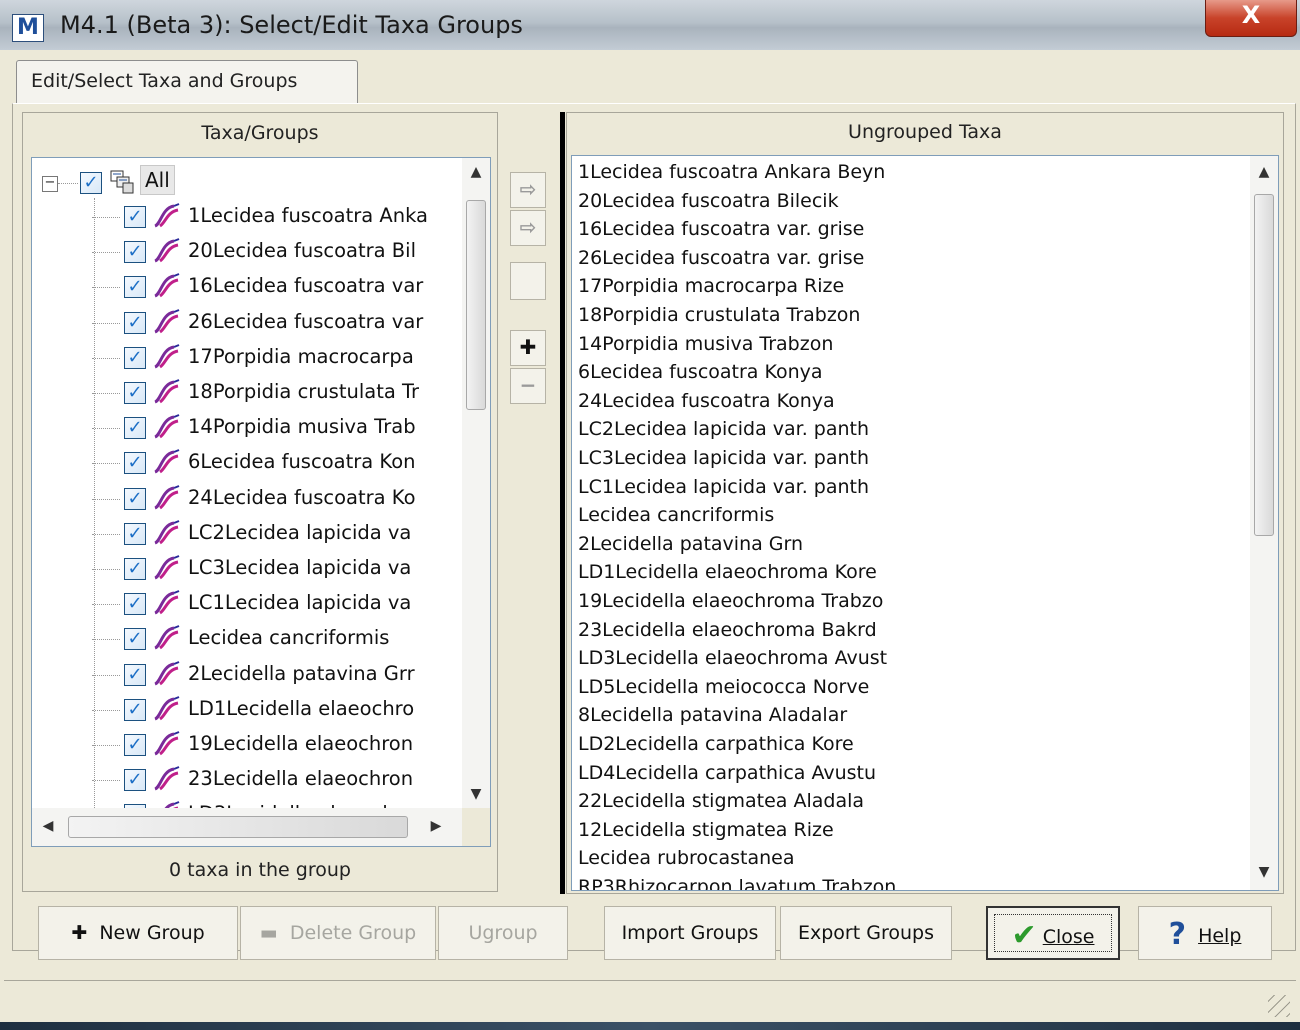 The height and width of the screenshot is (1030, 1300). What do you see at coordinates (727, 773) in the screenshot?
I see `list-item: LD4Lecidella carpathica Avustu` at bounding box center [727, 773].